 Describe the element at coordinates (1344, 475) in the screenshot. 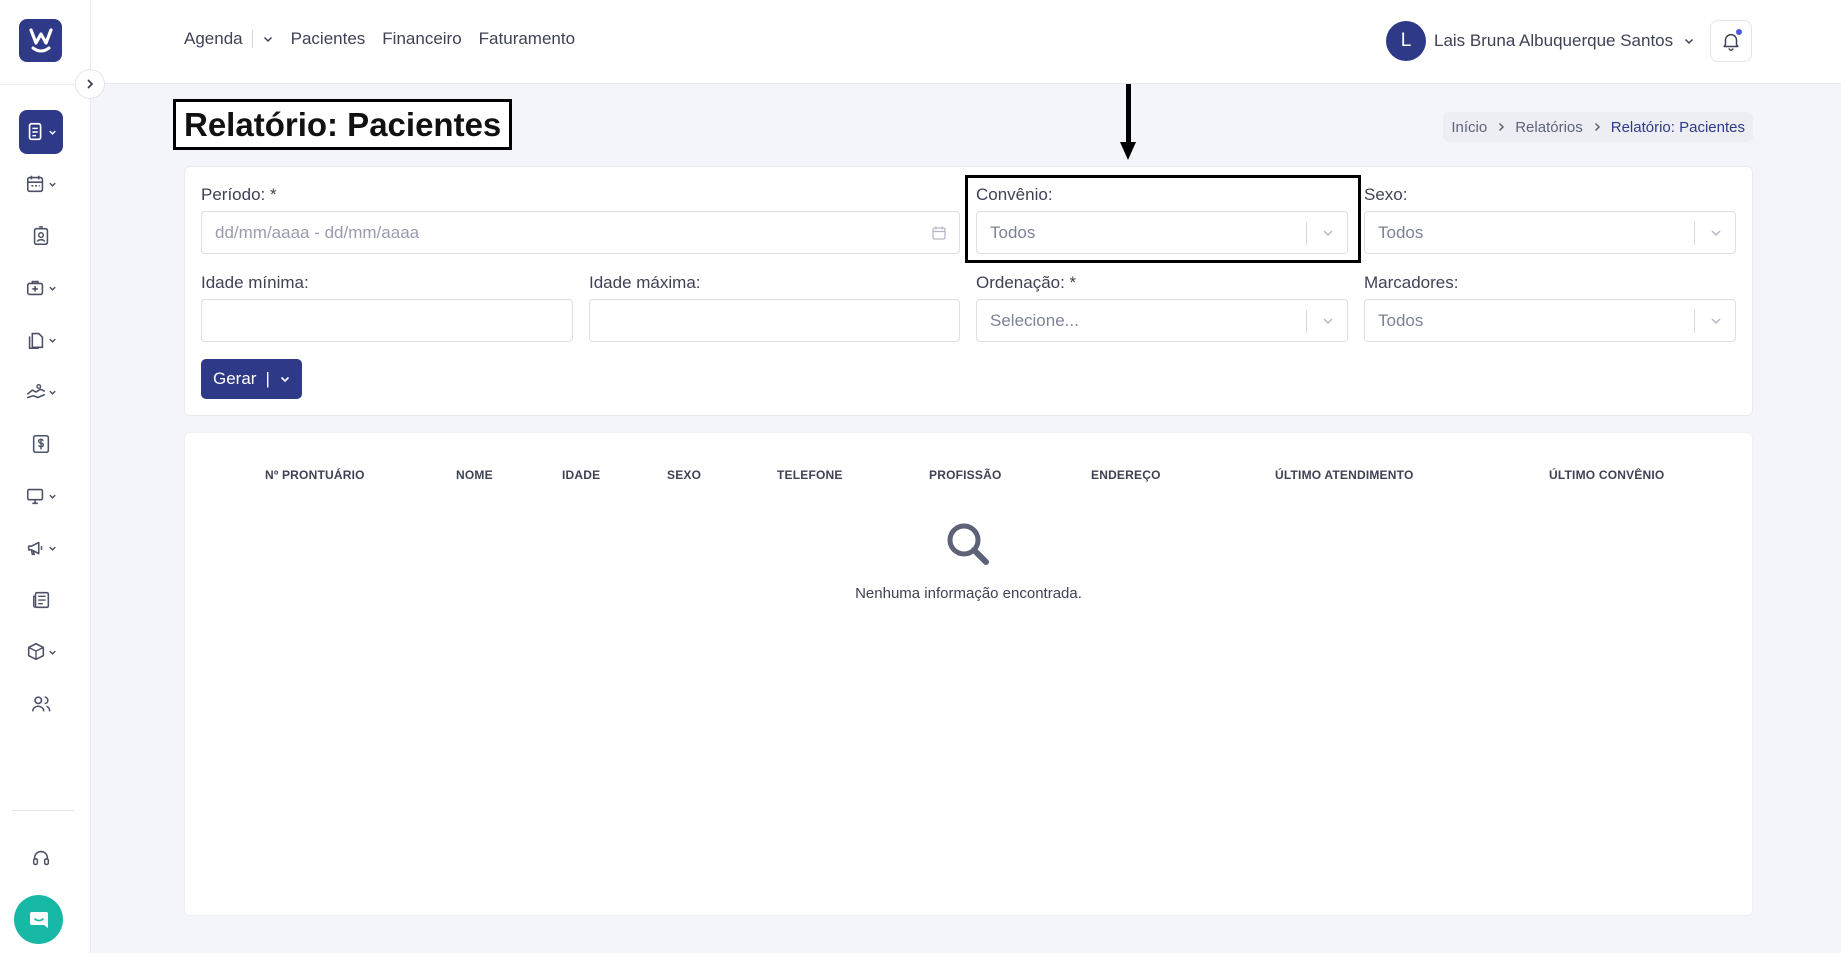

I see `column-header: ÚLTIMO ATENDIMENTO` at that location.